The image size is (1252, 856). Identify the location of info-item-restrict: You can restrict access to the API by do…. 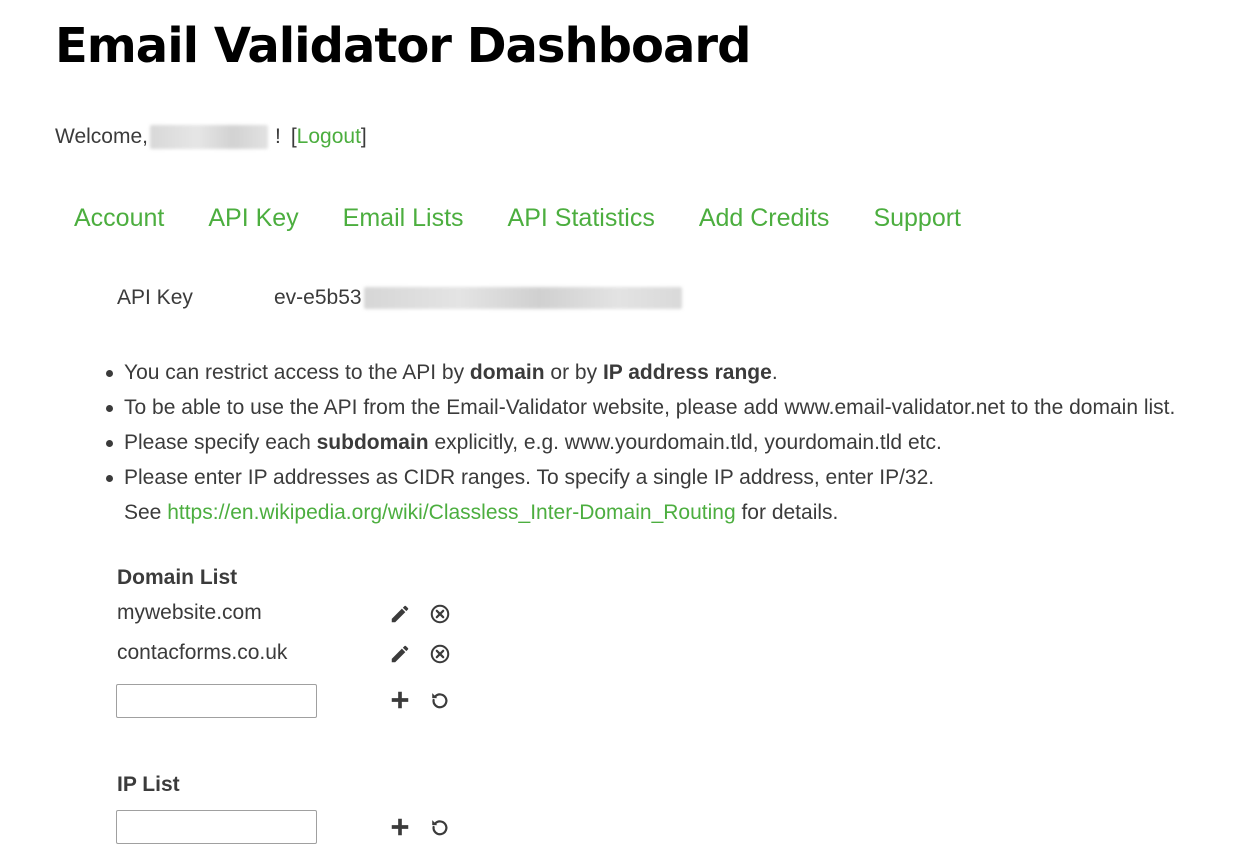
(640, 372).